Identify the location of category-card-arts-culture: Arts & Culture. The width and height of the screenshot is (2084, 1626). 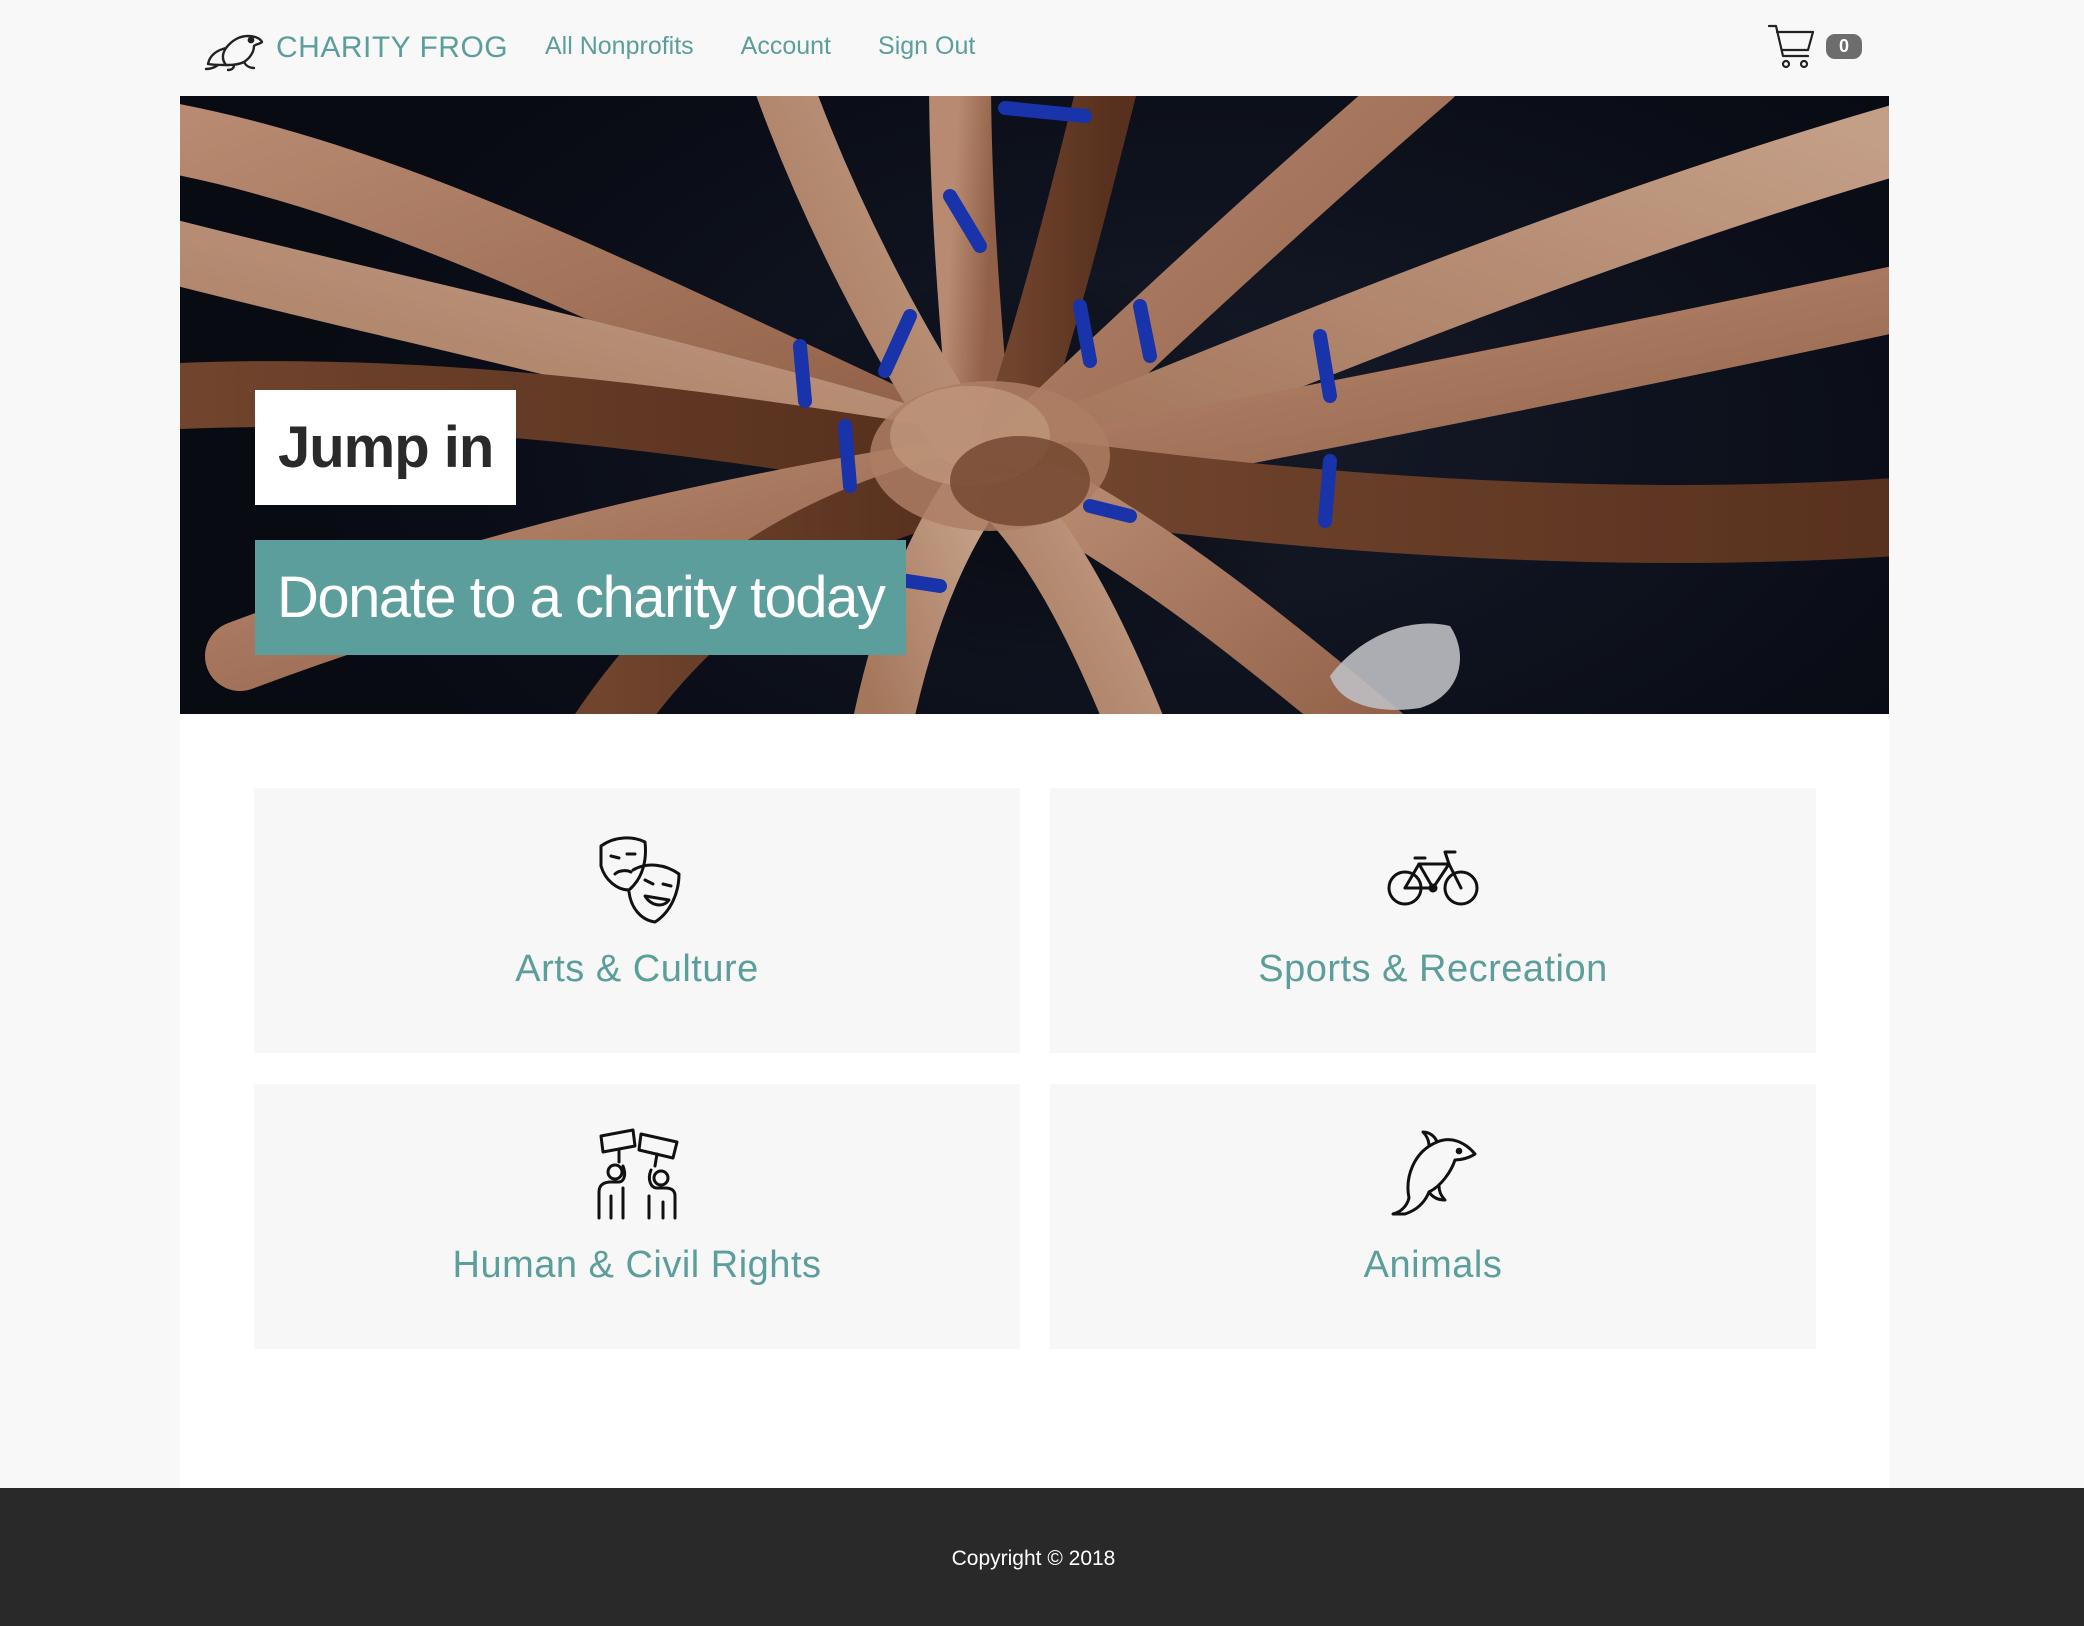
(637, 920).